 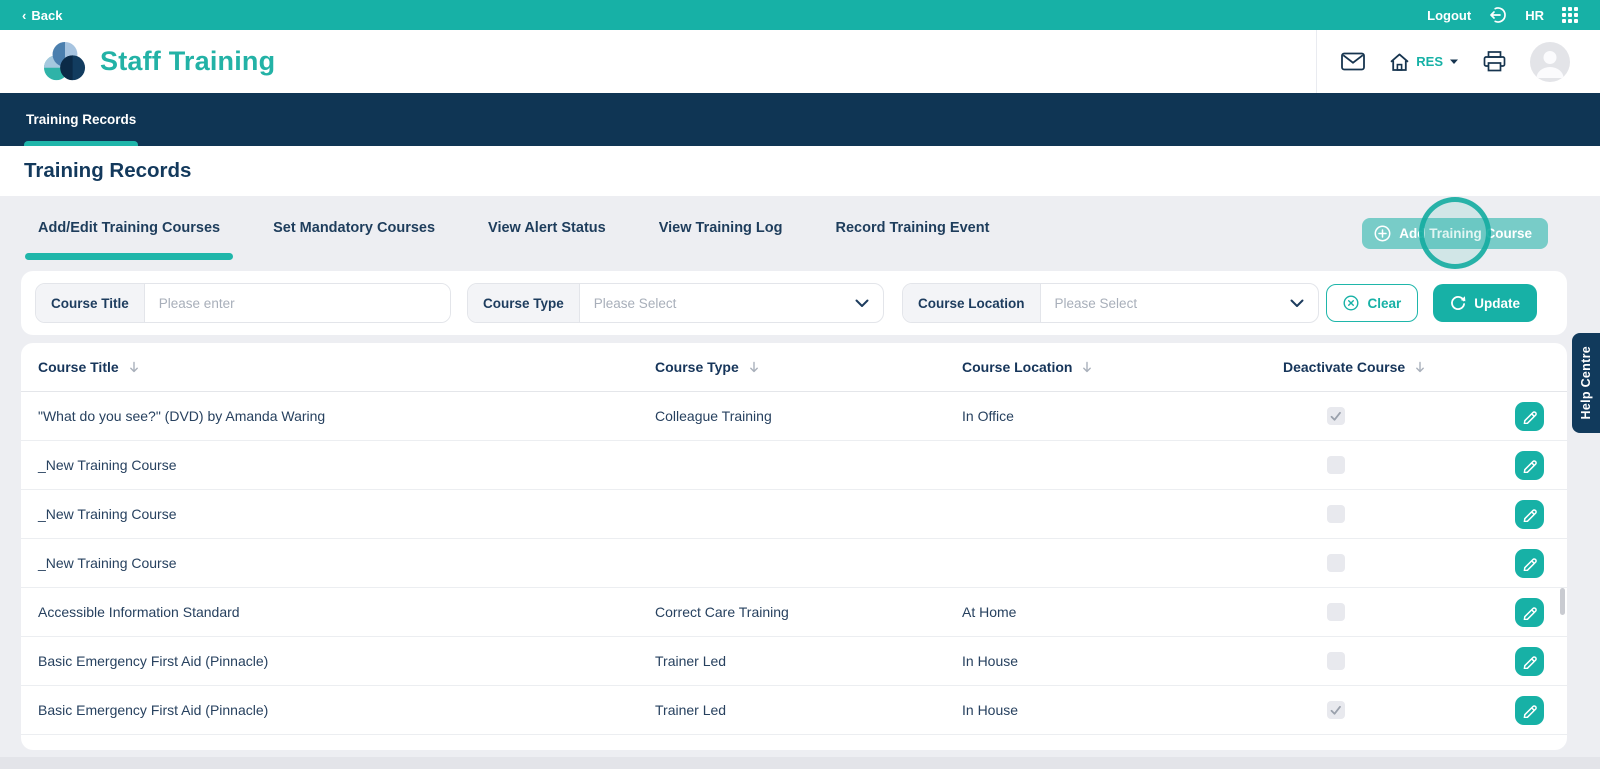 I want to click on sort-course-title: Course Title, so click(x=338, y=367).